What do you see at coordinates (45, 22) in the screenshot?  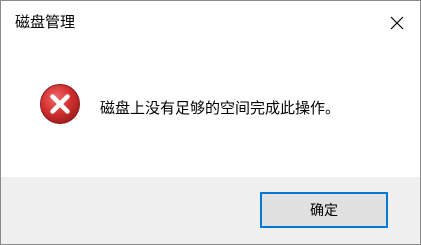 I see `window-title: 磁盘管理` at bounding box center [45, 22].